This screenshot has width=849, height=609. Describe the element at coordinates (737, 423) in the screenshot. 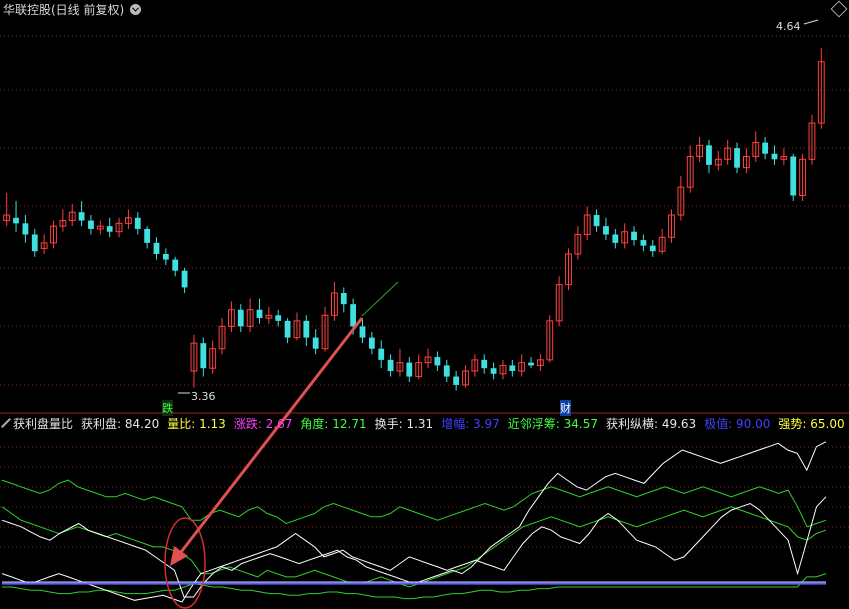

I see `indicator-item: 极值: 90.00` at that location.